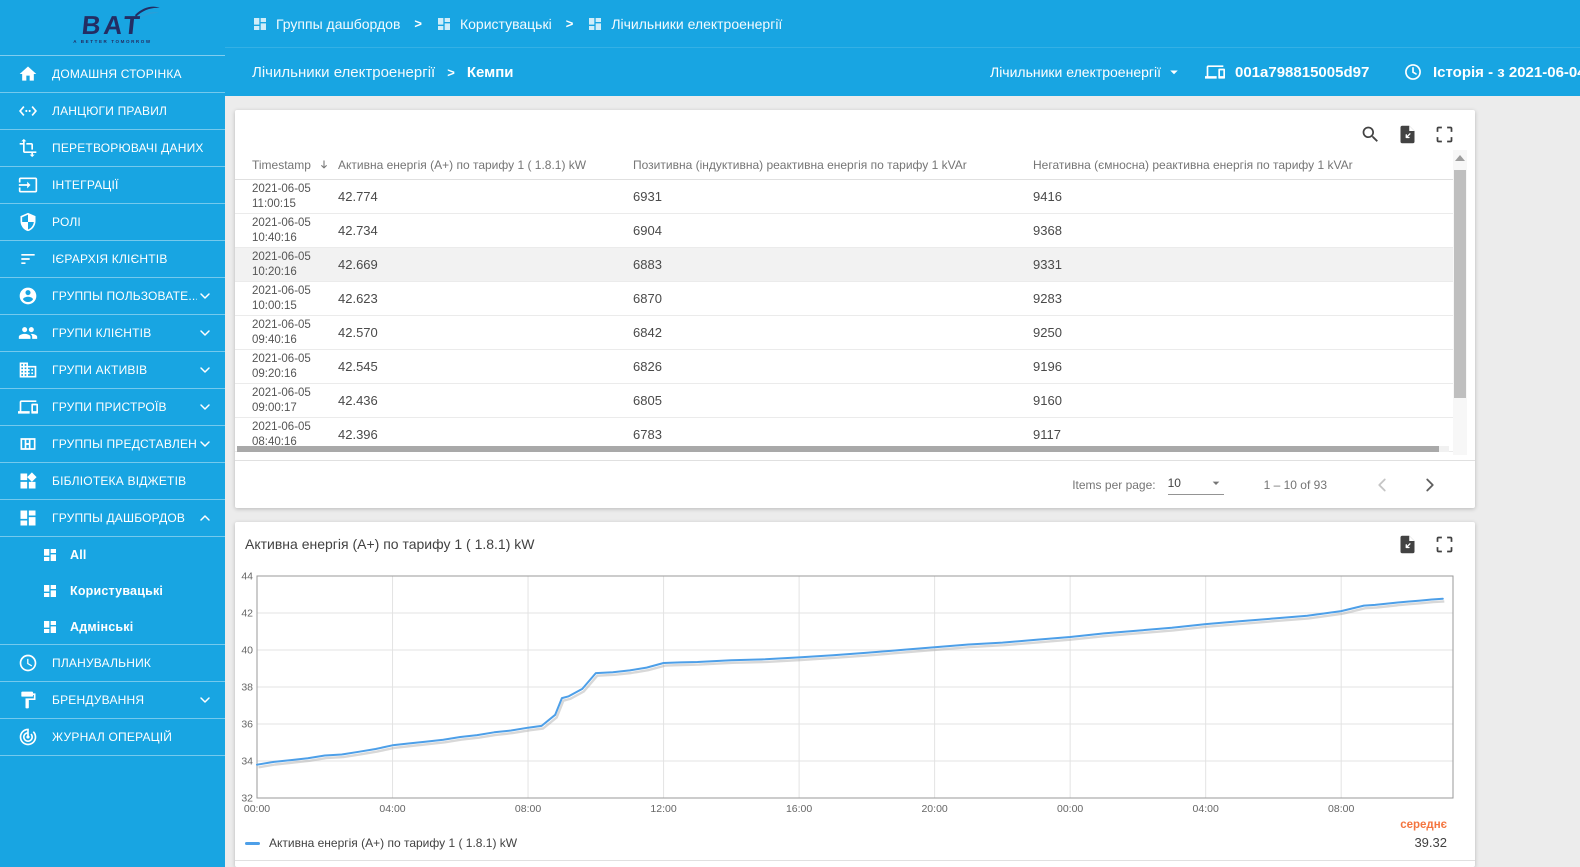  I want to click on table-row: 2021-06-05 09:00:17 42.436 6805 9160, so click(844, 401).